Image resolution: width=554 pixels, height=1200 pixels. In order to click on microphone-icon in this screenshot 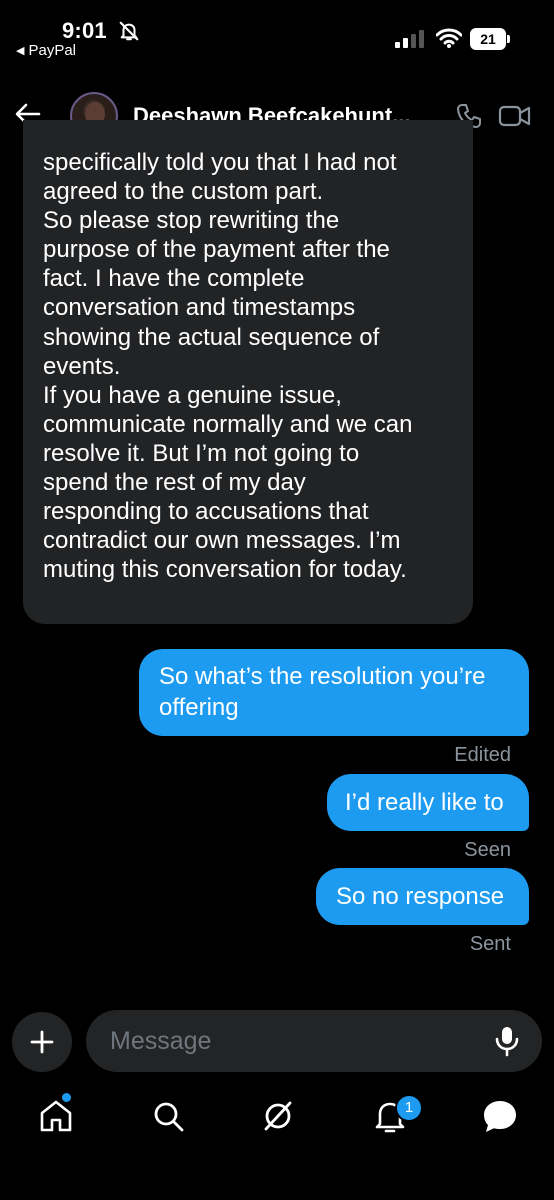, I will do `click(507, 1041)`.